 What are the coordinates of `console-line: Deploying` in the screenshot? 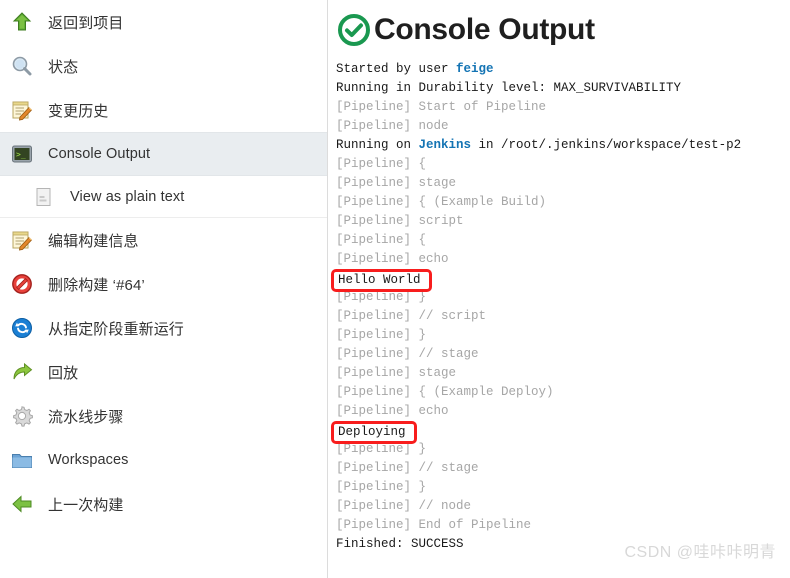 It's located at (560, 432).